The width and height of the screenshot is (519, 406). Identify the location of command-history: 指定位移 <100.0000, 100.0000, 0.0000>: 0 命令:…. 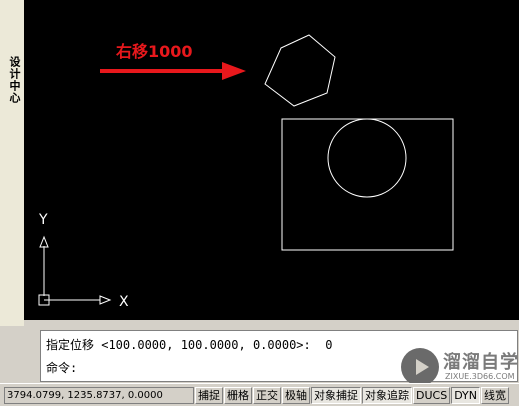
(279, 358).